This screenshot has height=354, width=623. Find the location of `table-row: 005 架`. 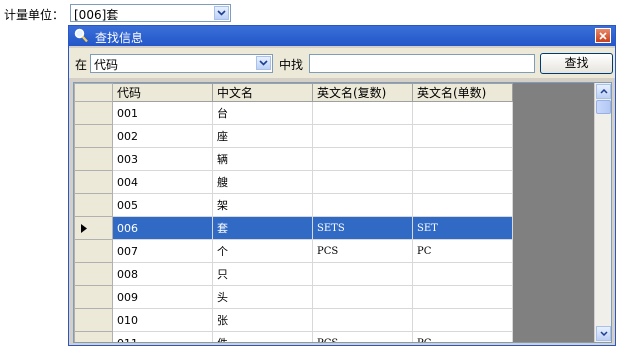

table-row: 005 架 is located at coordinates (293, 205).